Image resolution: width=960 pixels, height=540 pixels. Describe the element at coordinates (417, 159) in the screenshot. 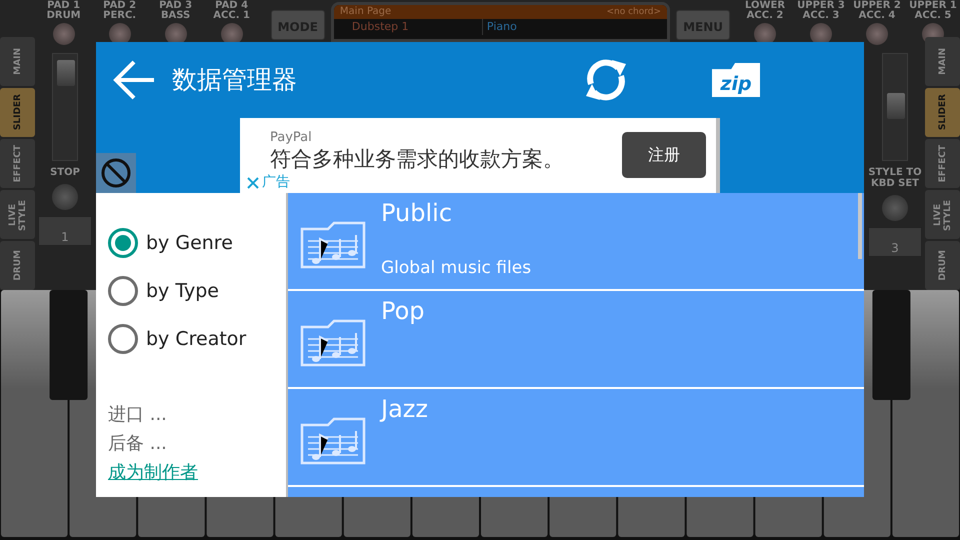

I see `ad-text: 符合多种业务需求的收款方案。` at that location.